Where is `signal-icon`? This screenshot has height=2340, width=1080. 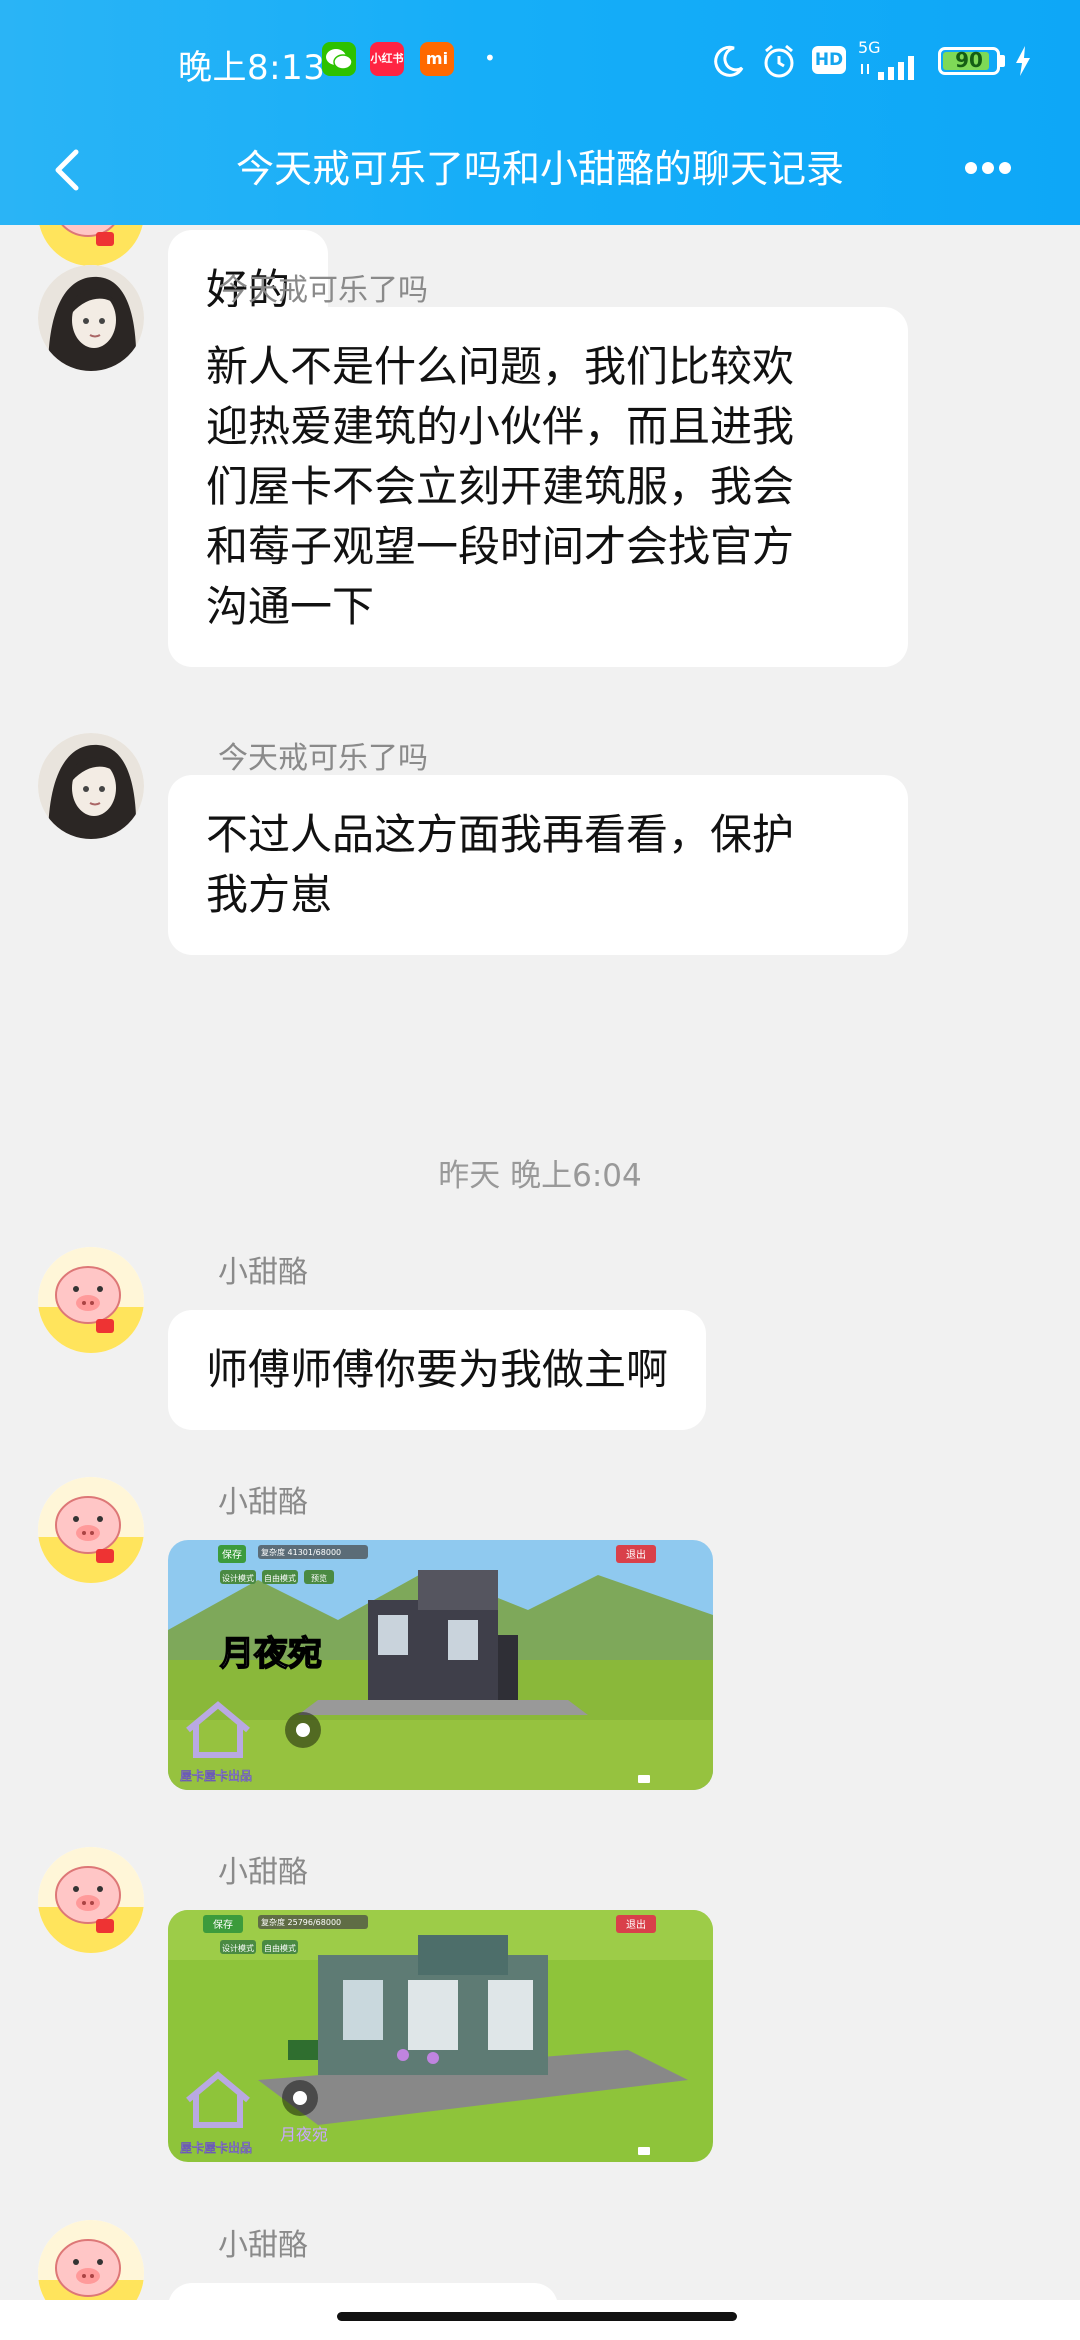
signal-icon is located at coordinates (887, 68).